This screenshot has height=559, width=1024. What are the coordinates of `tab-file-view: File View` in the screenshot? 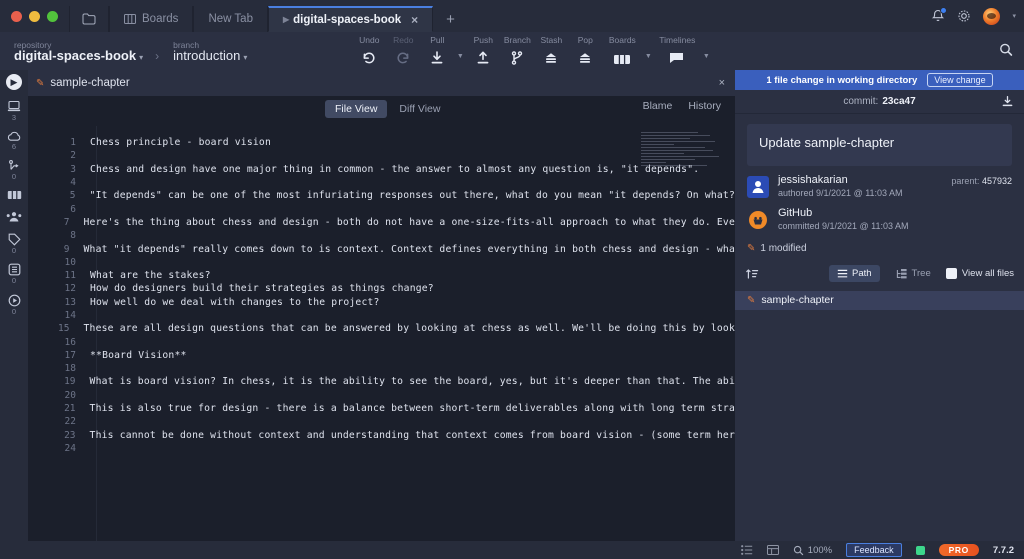 It's located at (356, 109).